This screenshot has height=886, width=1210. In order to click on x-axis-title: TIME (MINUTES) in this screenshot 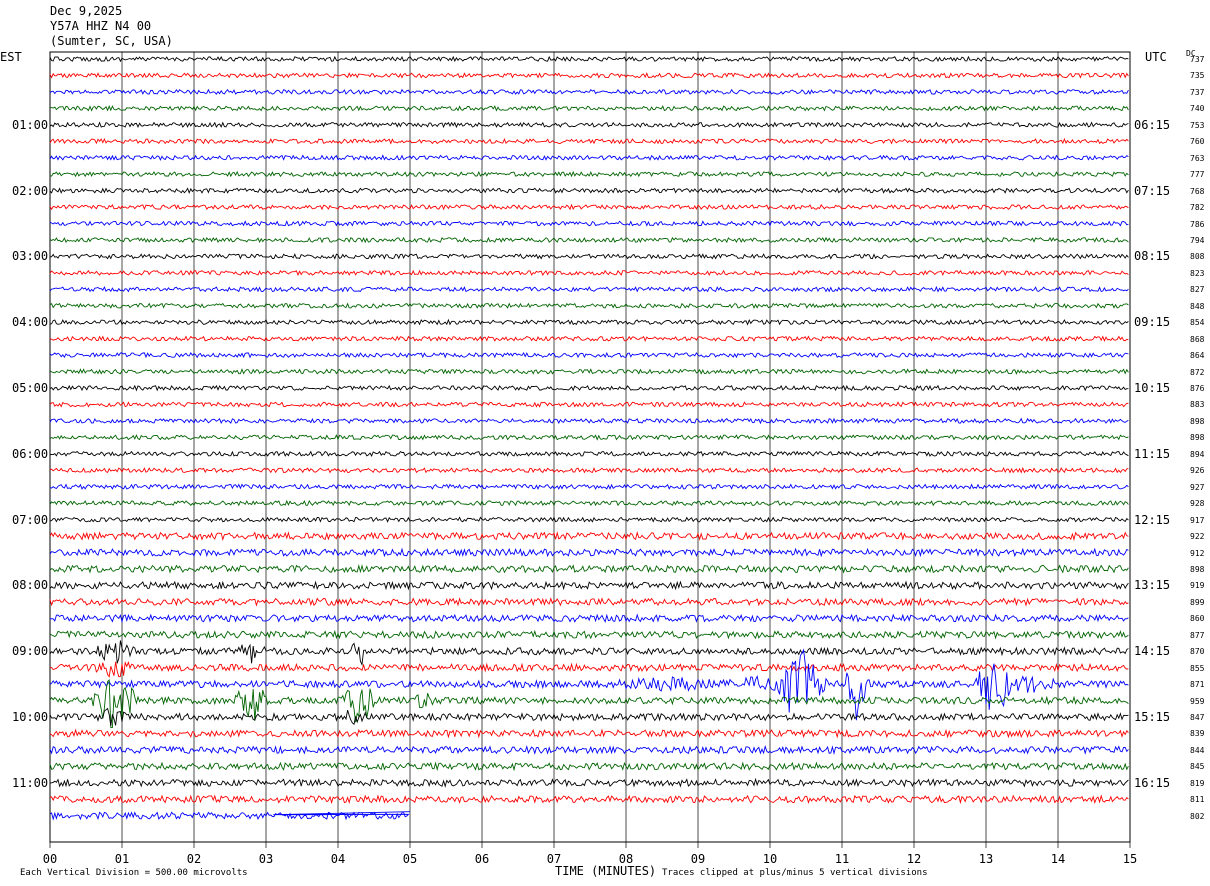, I will do `click(606, 871)`.